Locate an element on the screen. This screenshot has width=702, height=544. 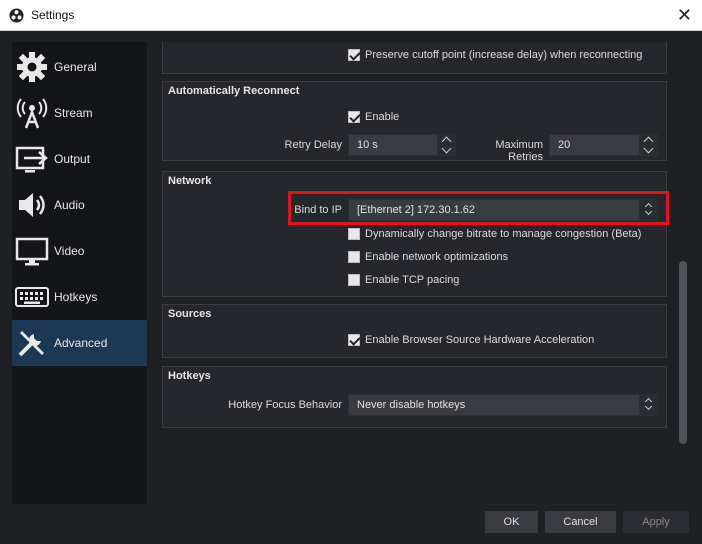
tcp-pacing-row: Enable TCP pacing is located at coordinates (403, 280).